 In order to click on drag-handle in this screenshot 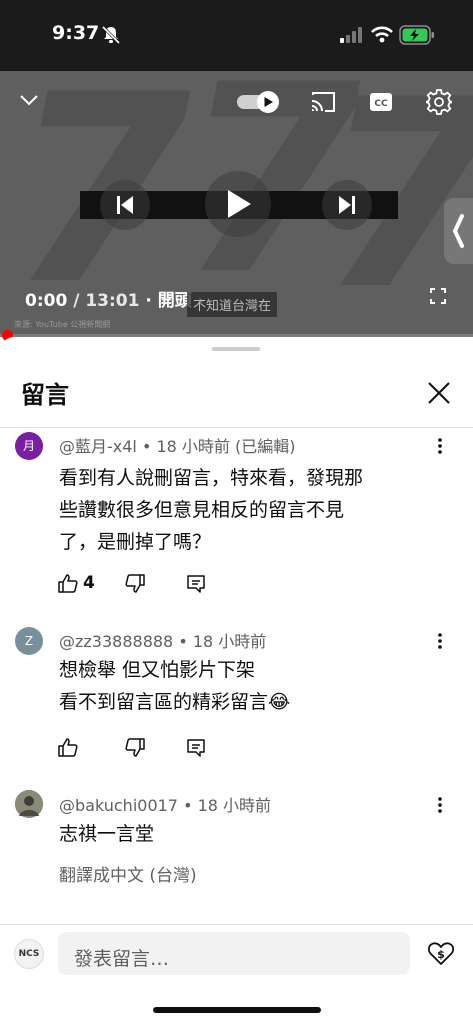, I will do `click(236, 349)`.